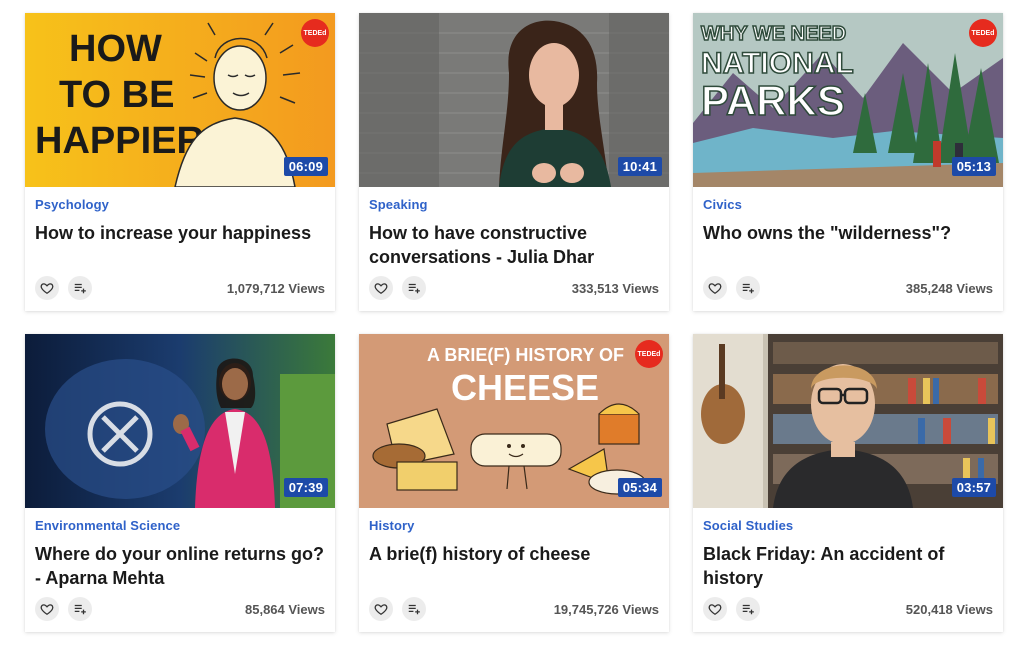  Describe the element at coordinates (514, 204) in the screenshot. I see `category-link: Speaking` at that location.